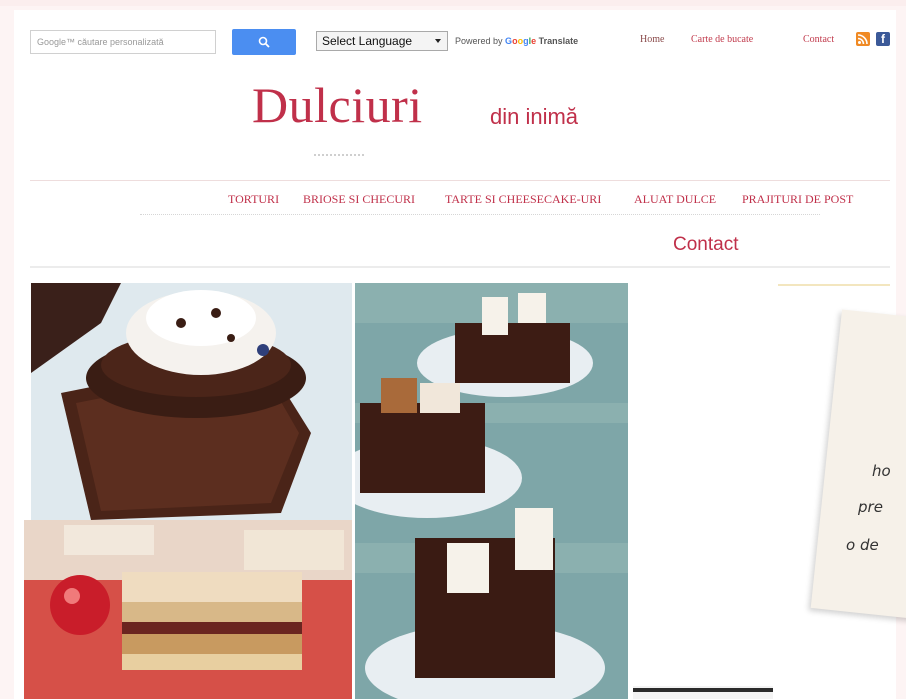  I want to click on google-logo: Google, so click(521, 41).